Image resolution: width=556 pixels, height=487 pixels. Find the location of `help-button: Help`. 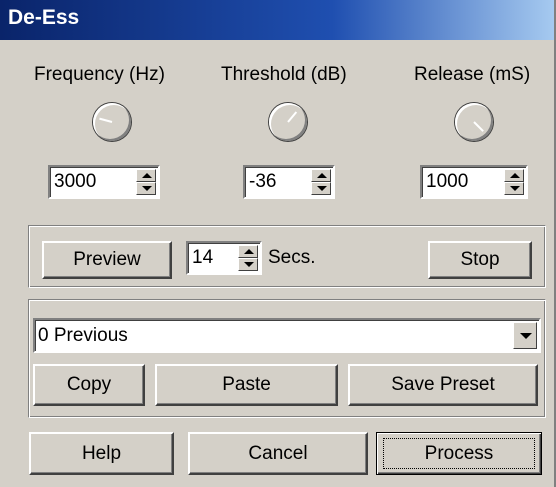

help-button: Help is located at coordinates (101, 453).